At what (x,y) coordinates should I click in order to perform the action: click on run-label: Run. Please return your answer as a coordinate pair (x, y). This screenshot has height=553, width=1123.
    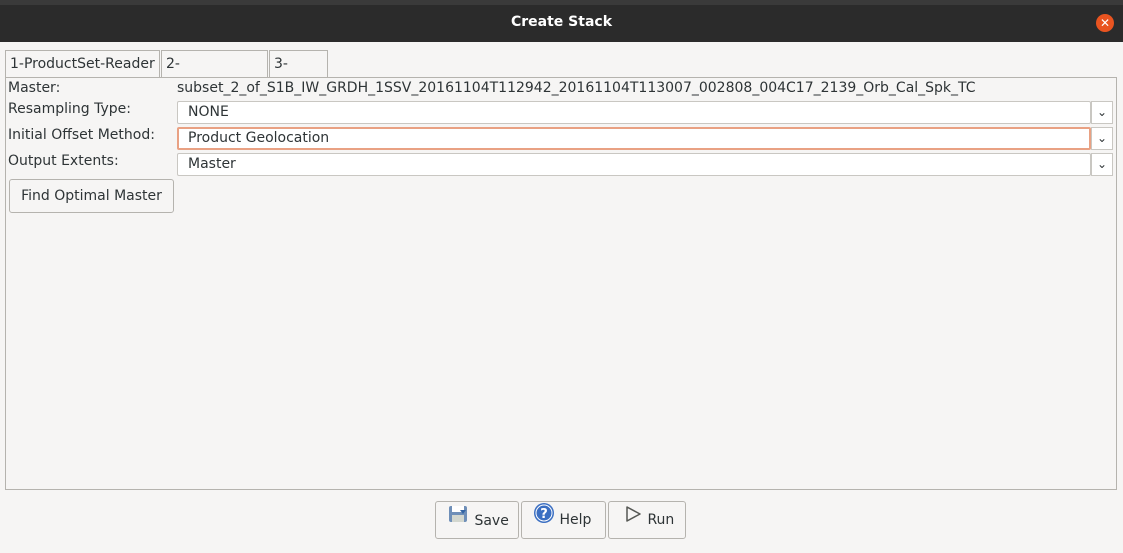
    Looking at the image, I should click on (661, 520).